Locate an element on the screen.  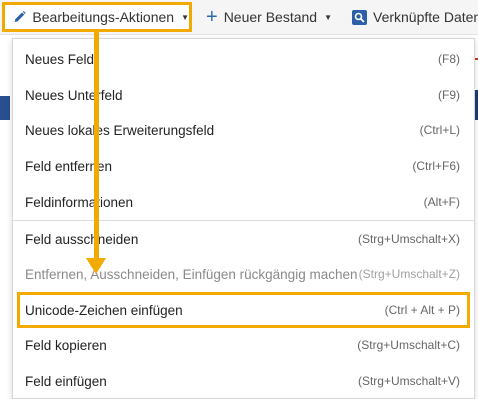
edit-actions-label: Bearbeitungs-Aktionen is located at coordinates (103, 17).